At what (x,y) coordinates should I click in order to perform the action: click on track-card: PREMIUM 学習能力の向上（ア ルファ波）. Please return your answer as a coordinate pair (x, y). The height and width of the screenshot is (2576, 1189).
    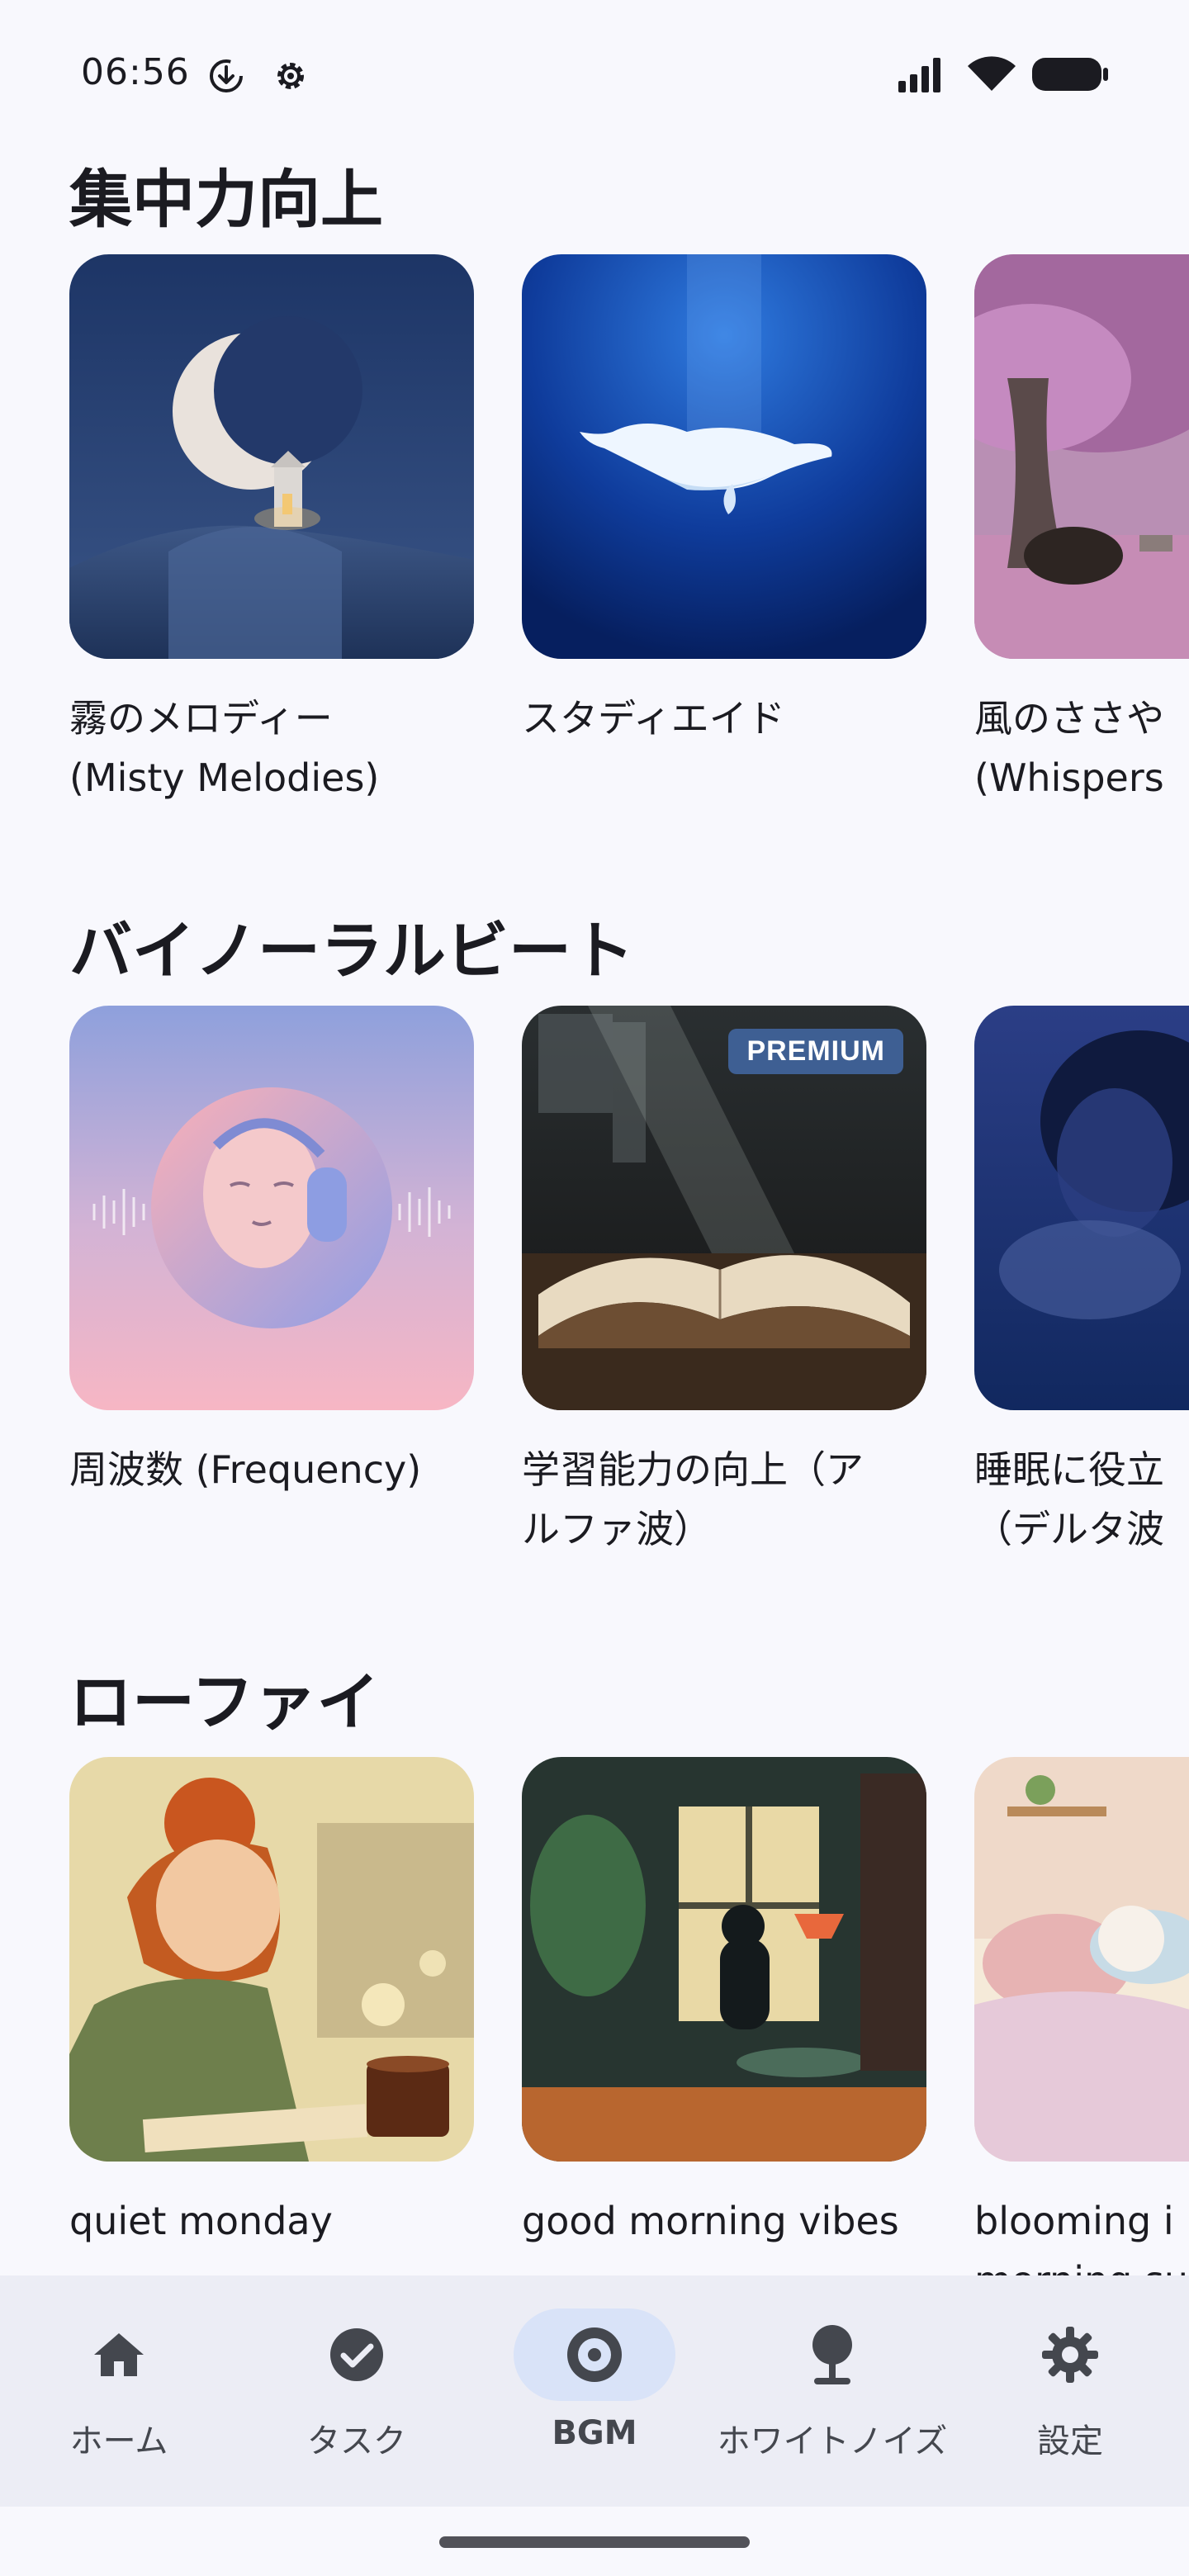
    Looking at the image, I should click on (724, 1282).